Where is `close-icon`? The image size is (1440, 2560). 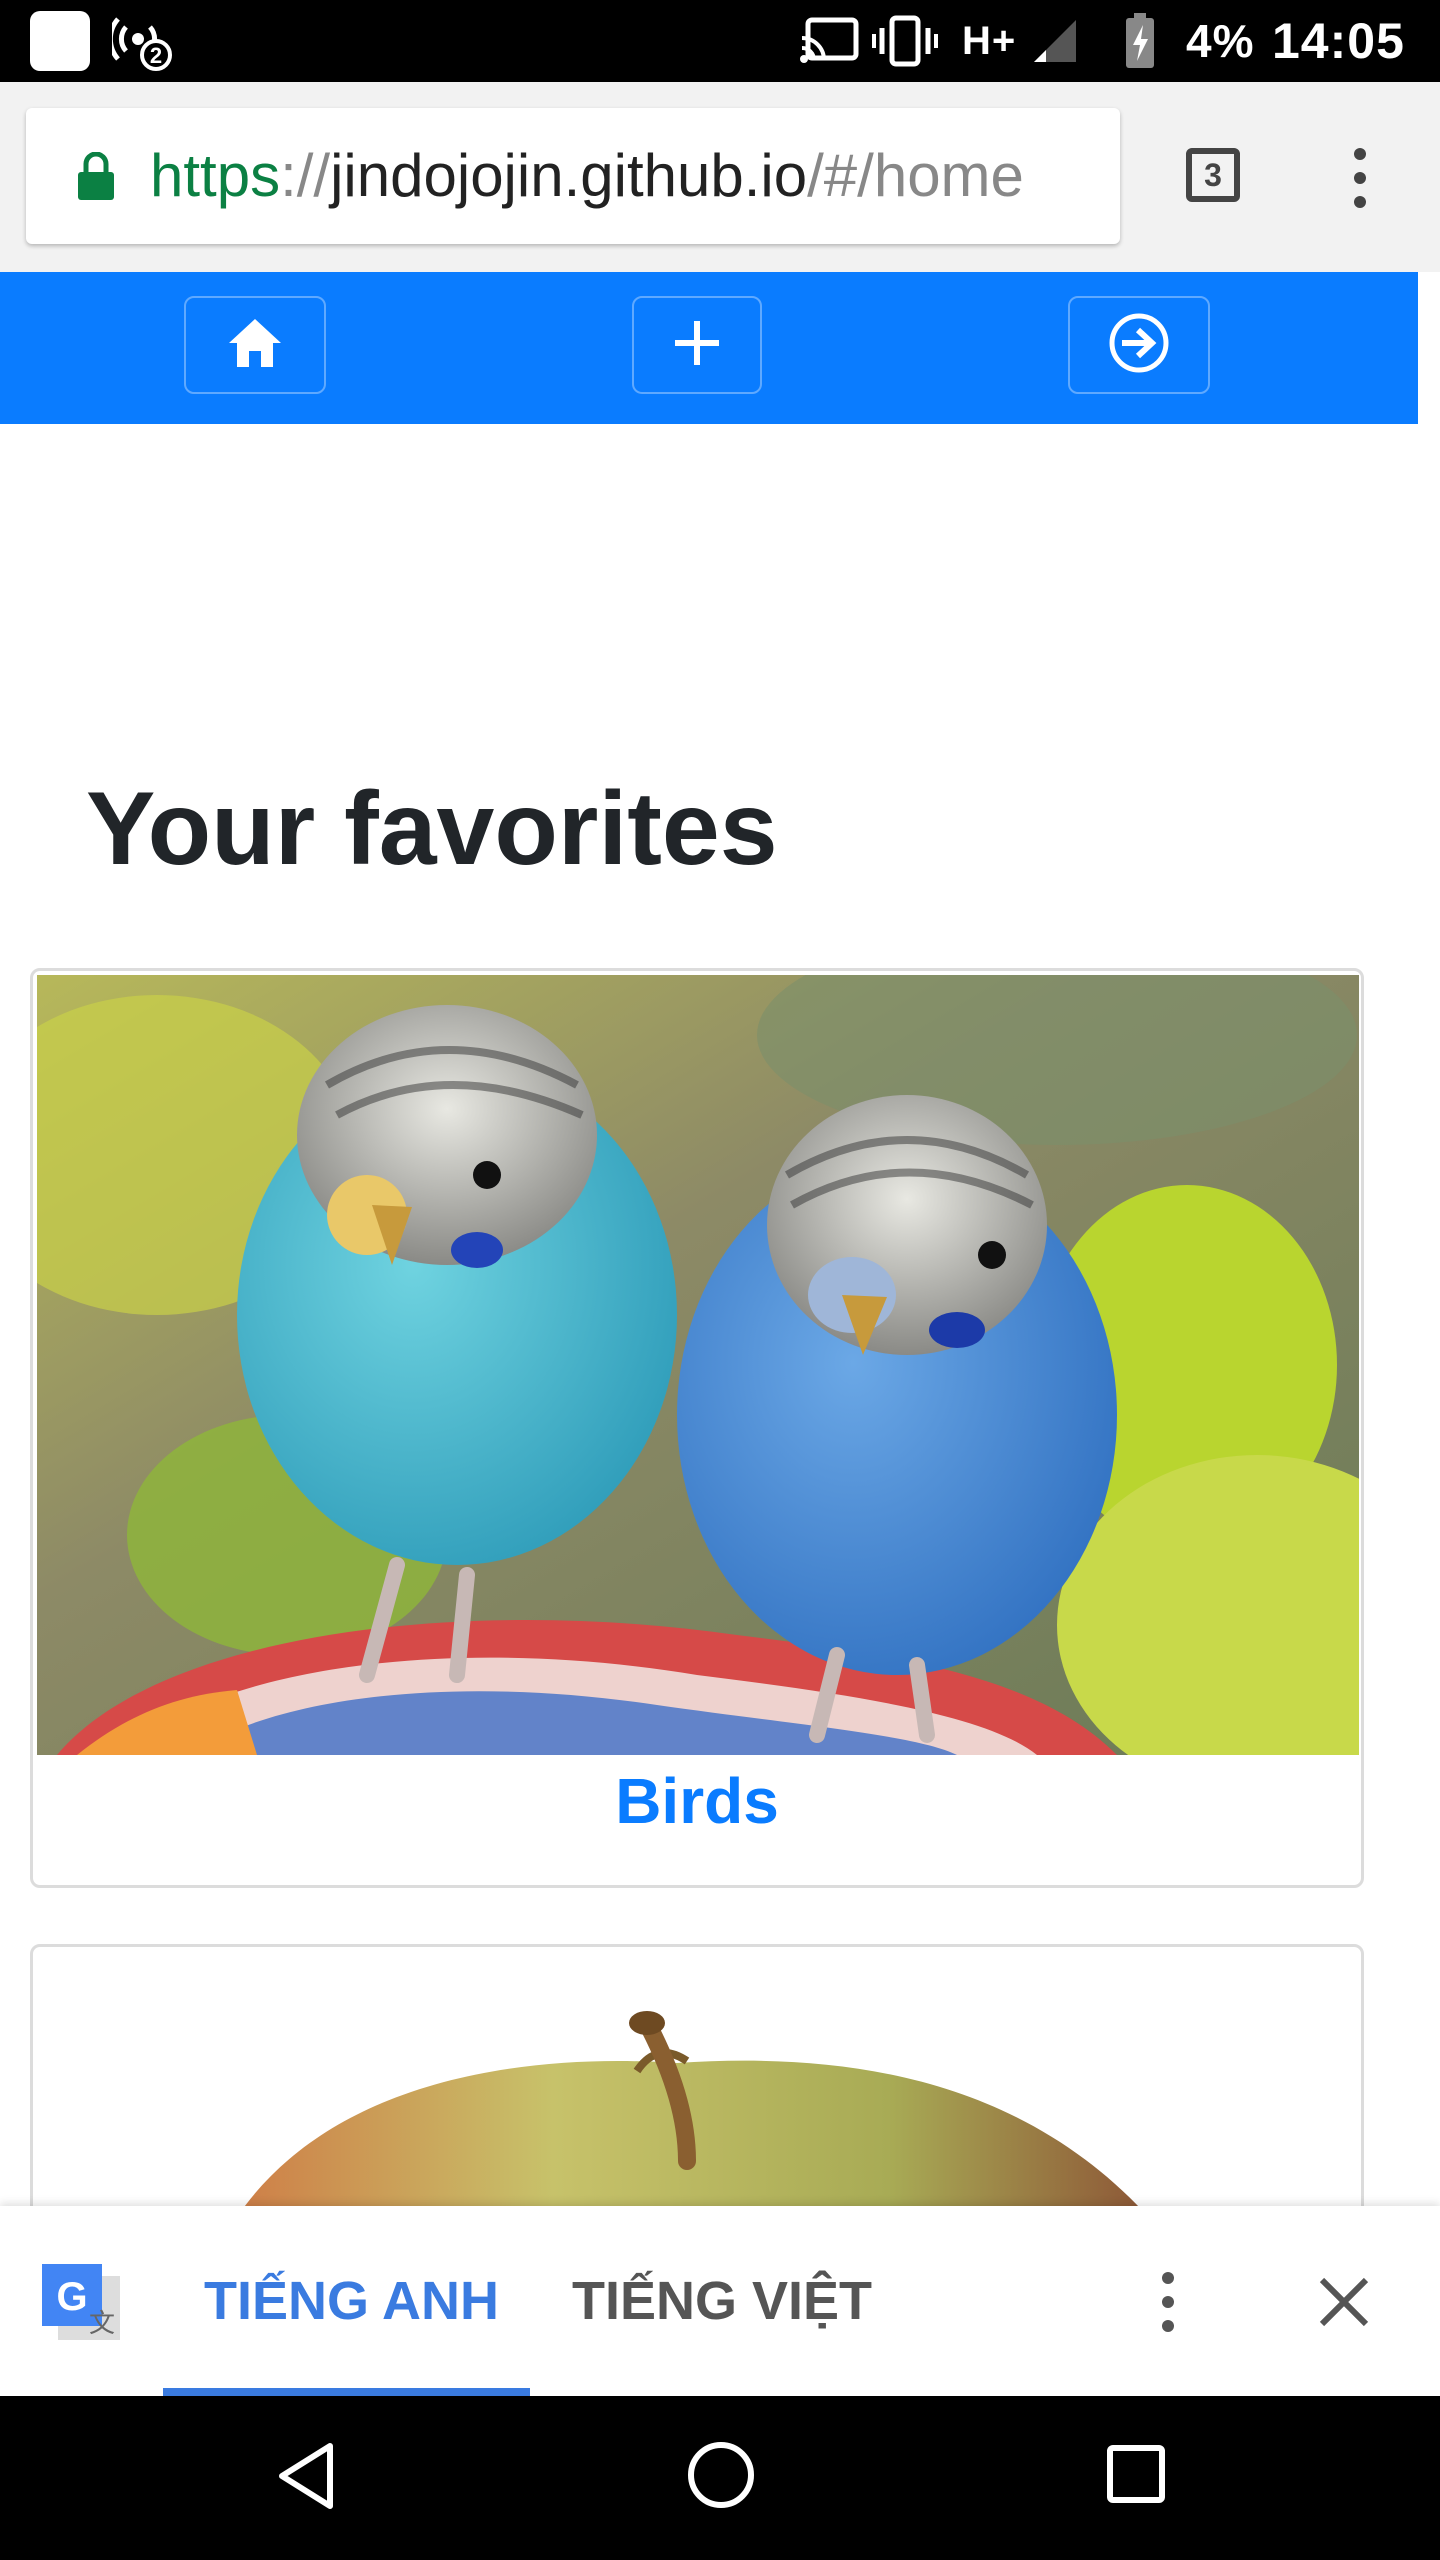
close-icon is located at coordinates (1344, 2304).